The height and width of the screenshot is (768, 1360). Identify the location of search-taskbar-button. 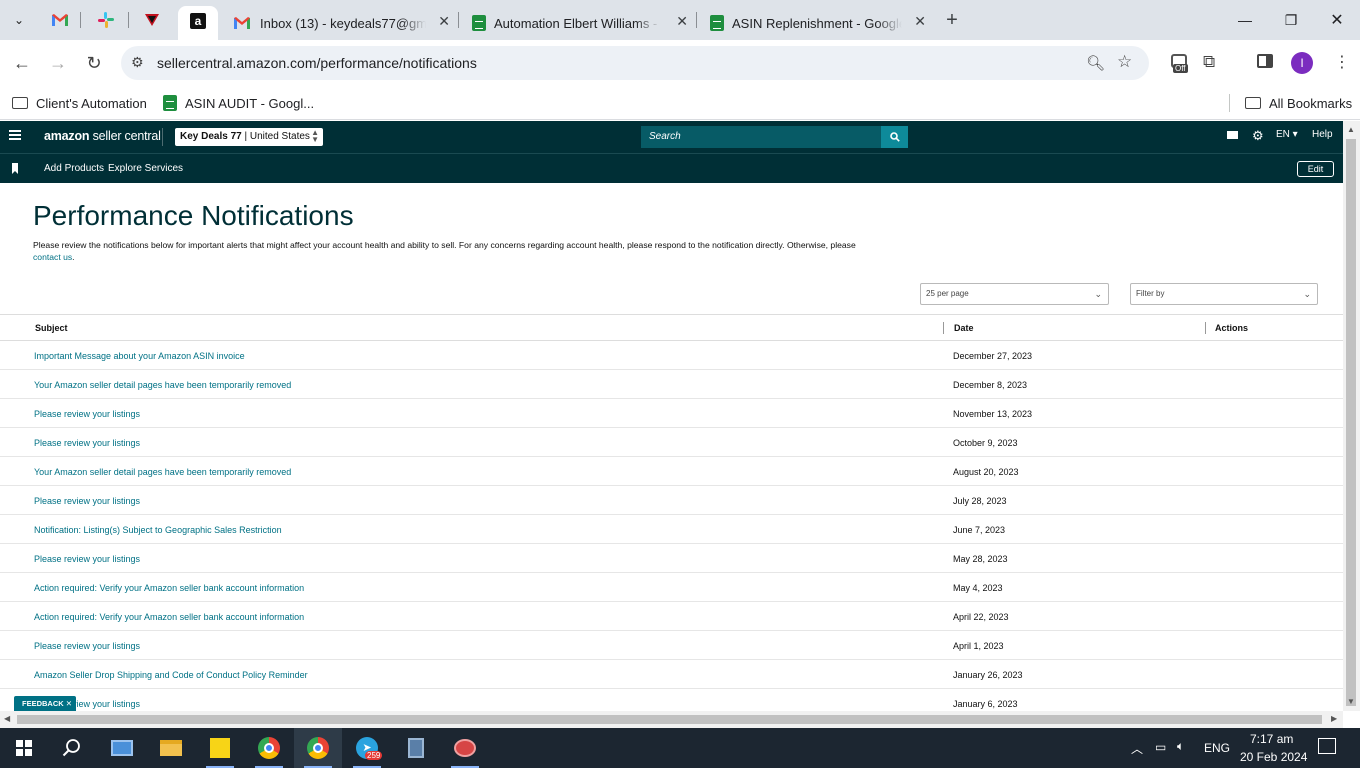
(72, 748).